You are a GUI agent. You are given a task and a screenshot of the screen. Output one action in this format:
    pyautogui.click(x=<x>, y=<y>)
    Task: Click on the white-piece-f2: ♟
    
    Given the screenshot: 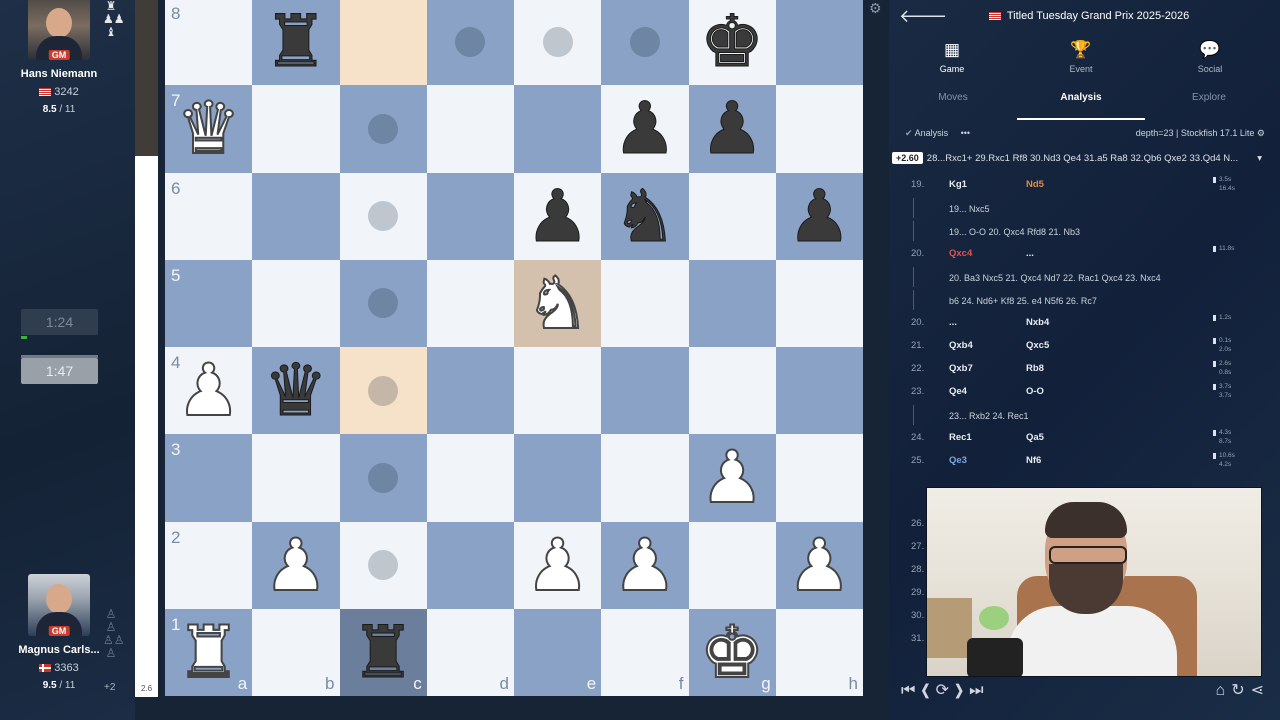 What is the action you would take?
    pyautogui.click(x=644, y=565)
    